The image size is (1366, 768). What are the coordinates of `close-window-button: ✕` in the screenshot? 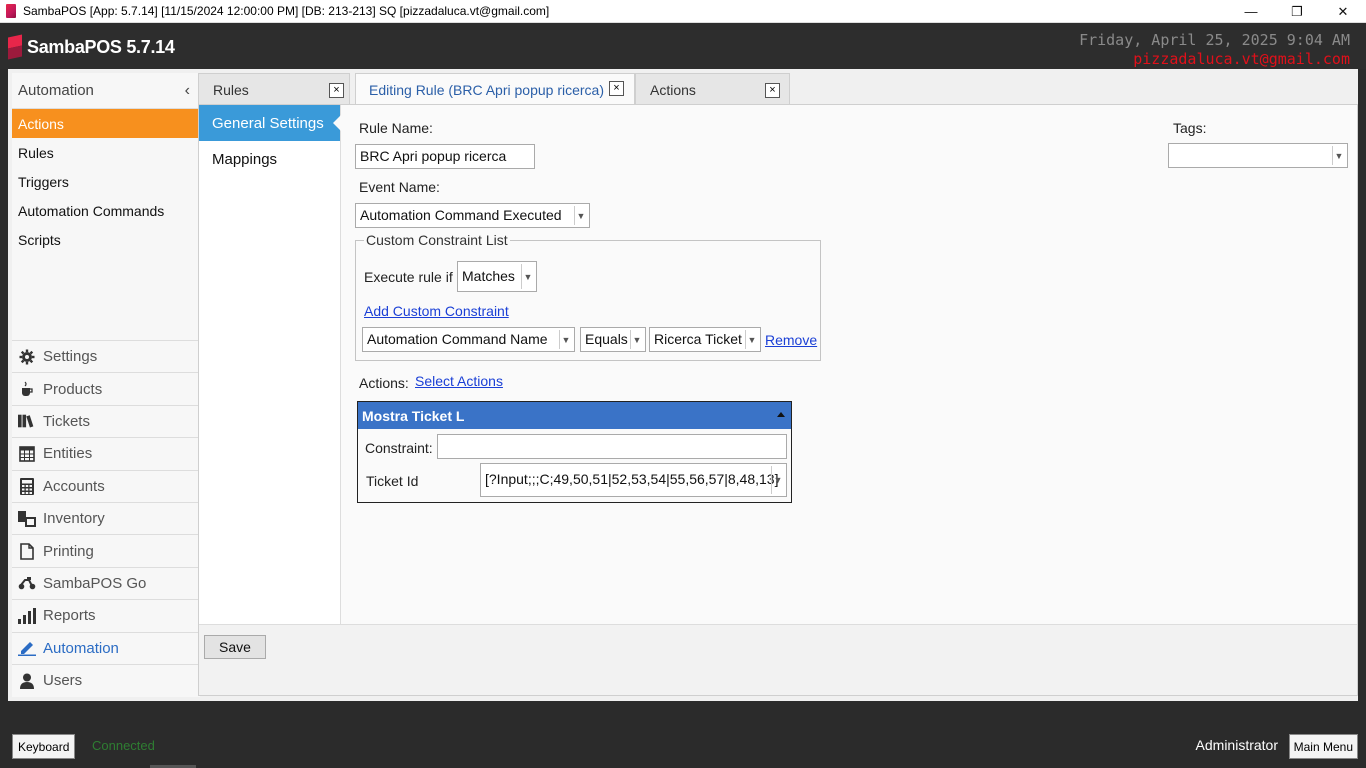 It's located at (1343, 11).